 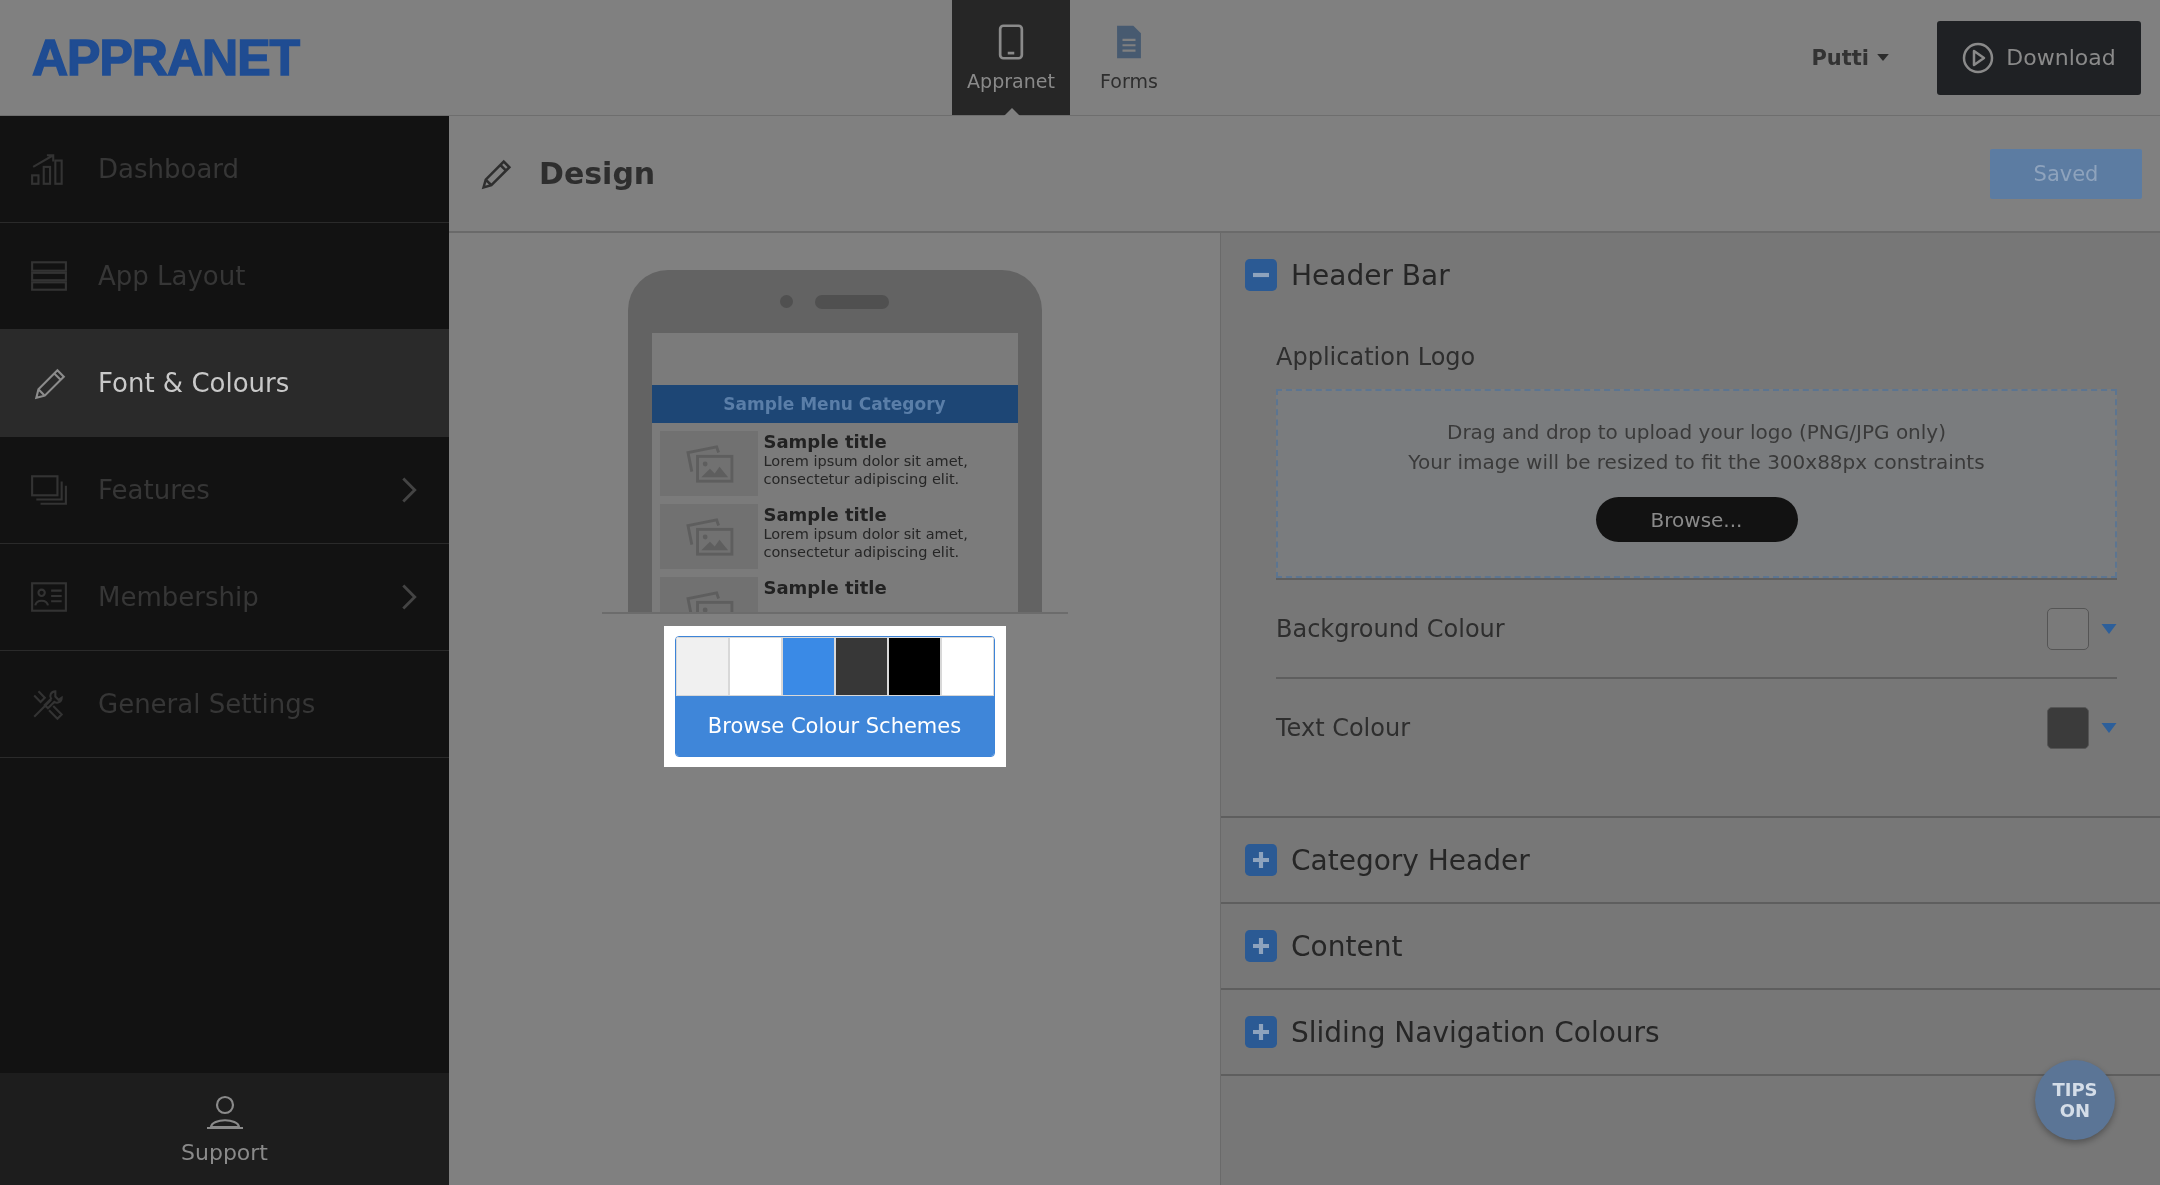 What do you see at coordinates (834, 726) in the screenshot?
I see `browse-colour-schemes-button: Browse Colour Schemes` at bounding box center [834, 726].